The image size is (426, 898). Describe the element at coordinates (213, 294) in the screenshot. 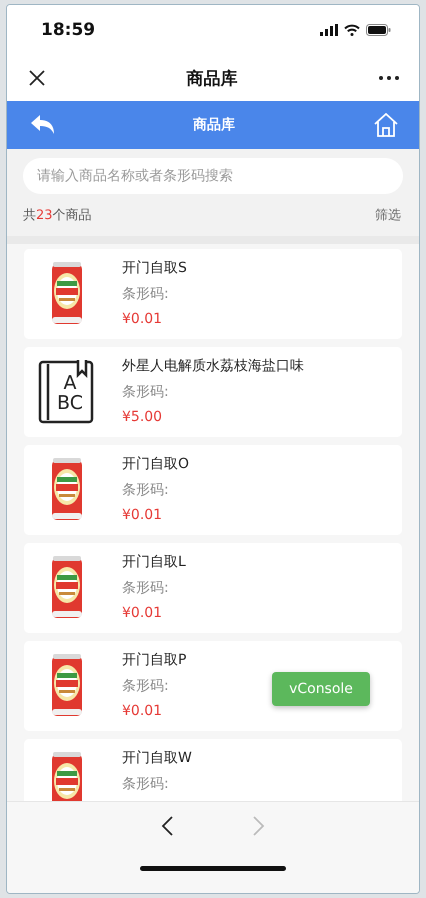

I see `product-card: 开门自取S 条形码: ¥0.01` at that location.